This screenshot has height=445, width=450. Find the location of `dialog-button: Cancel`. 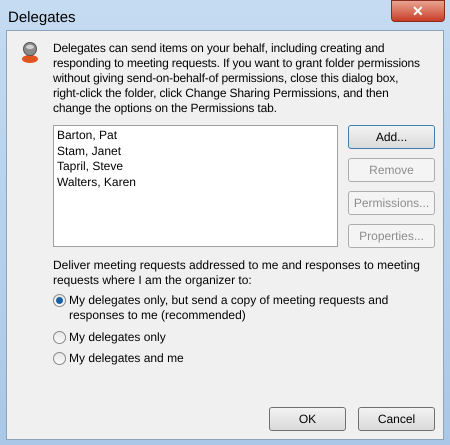

dialog-button: Cancel is located at coordinates (396, 419).